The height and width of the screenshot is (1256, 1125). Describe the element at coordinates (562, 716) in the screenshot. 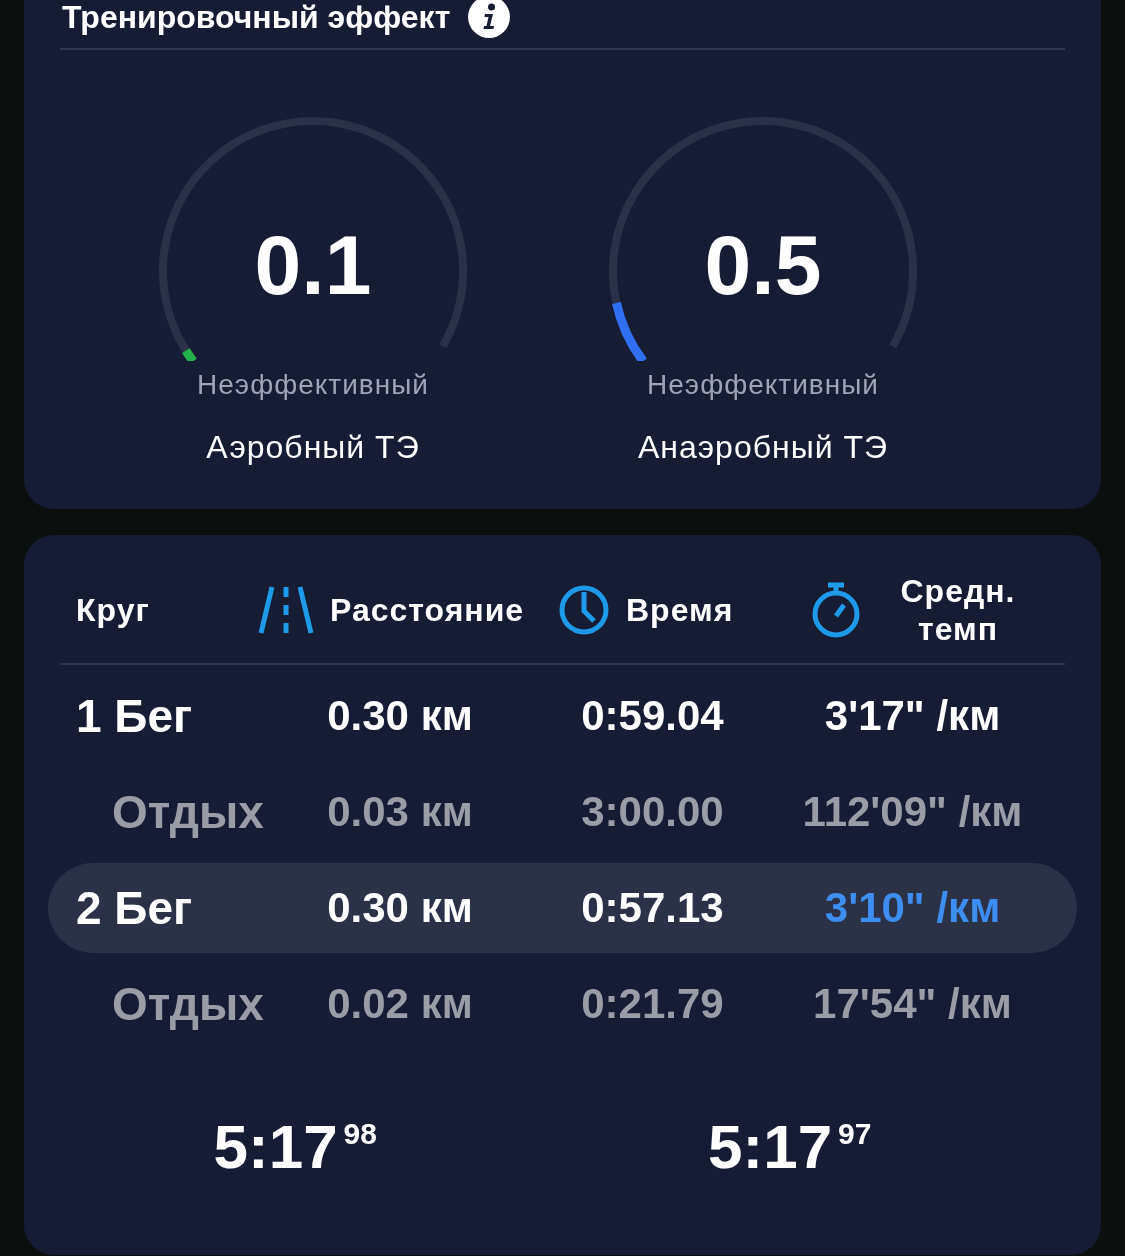

I see `table-row: 1 Бег 0.30 км 0:59.04 3'17" /км` at that location.